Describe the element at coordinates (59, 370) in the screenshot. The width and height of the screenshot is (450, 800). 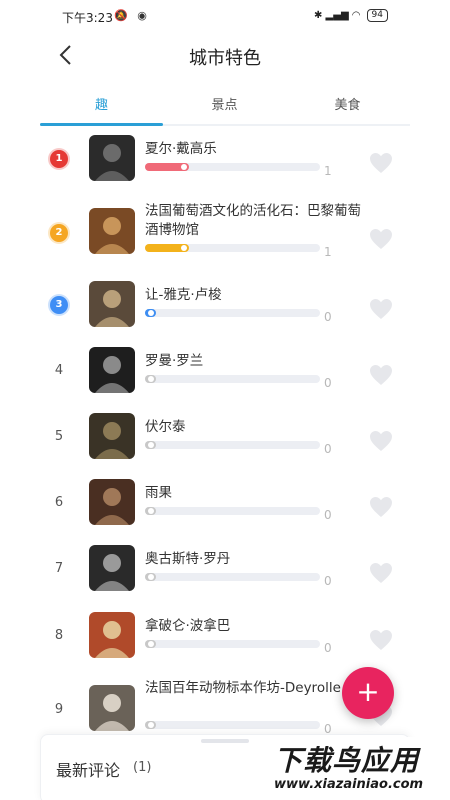
I see `rank-number: 4` at that location.